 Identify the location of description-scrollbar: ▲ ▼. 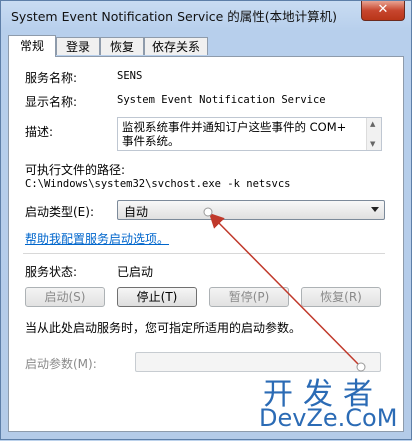
(373, 134).